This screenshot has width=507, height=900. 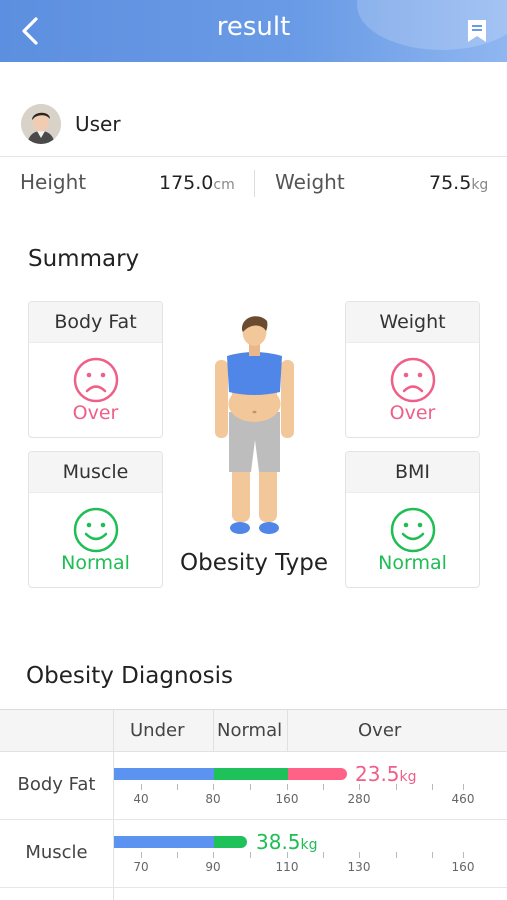 What do you see at coordinates (213, 867) in the screenshot?
I see `tick-label: 90` at bounding box center [213, 867].